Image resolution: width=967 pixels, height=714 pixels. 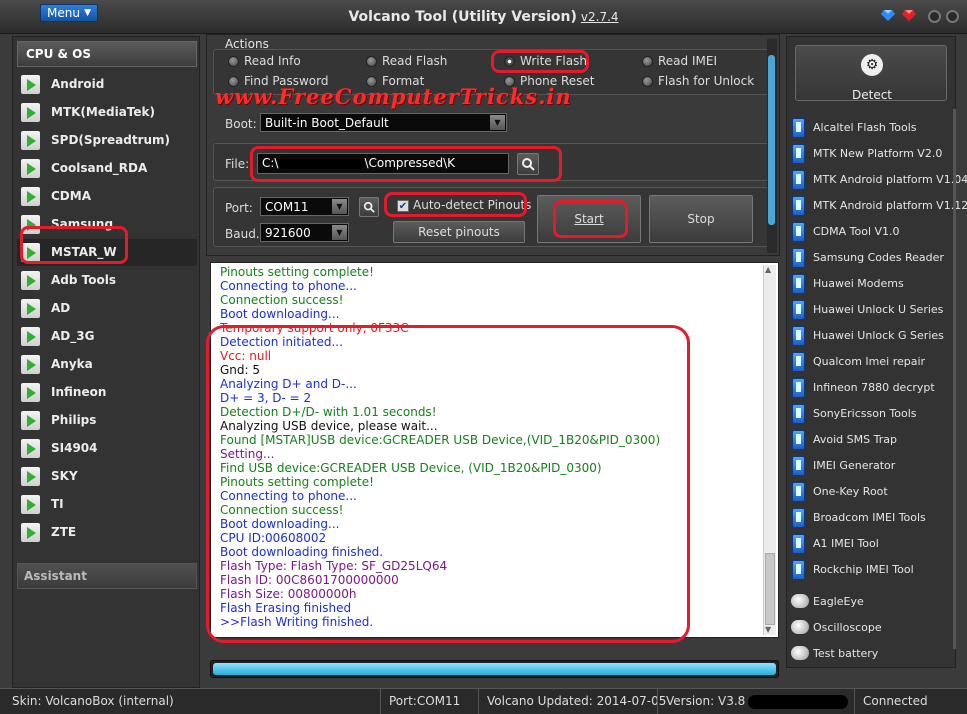 What do you see at coordinates (871, 570) in the screenshot?
I see `tool-item: Rockchip IMEI Tool` at bounding box center [871, 570].